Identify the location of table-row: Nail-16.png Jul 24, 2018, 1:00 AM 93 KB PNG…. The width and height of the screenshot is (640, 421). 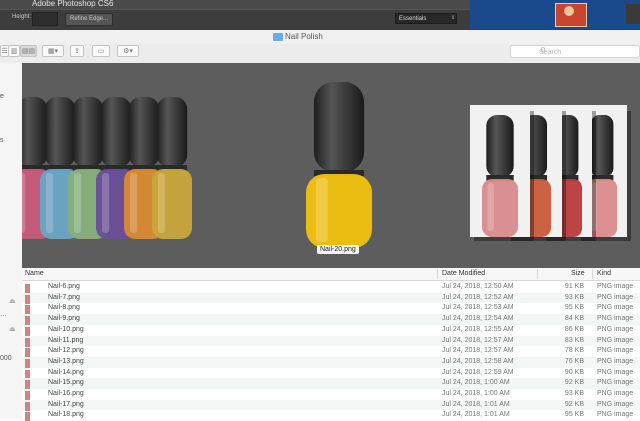
(331, 394).